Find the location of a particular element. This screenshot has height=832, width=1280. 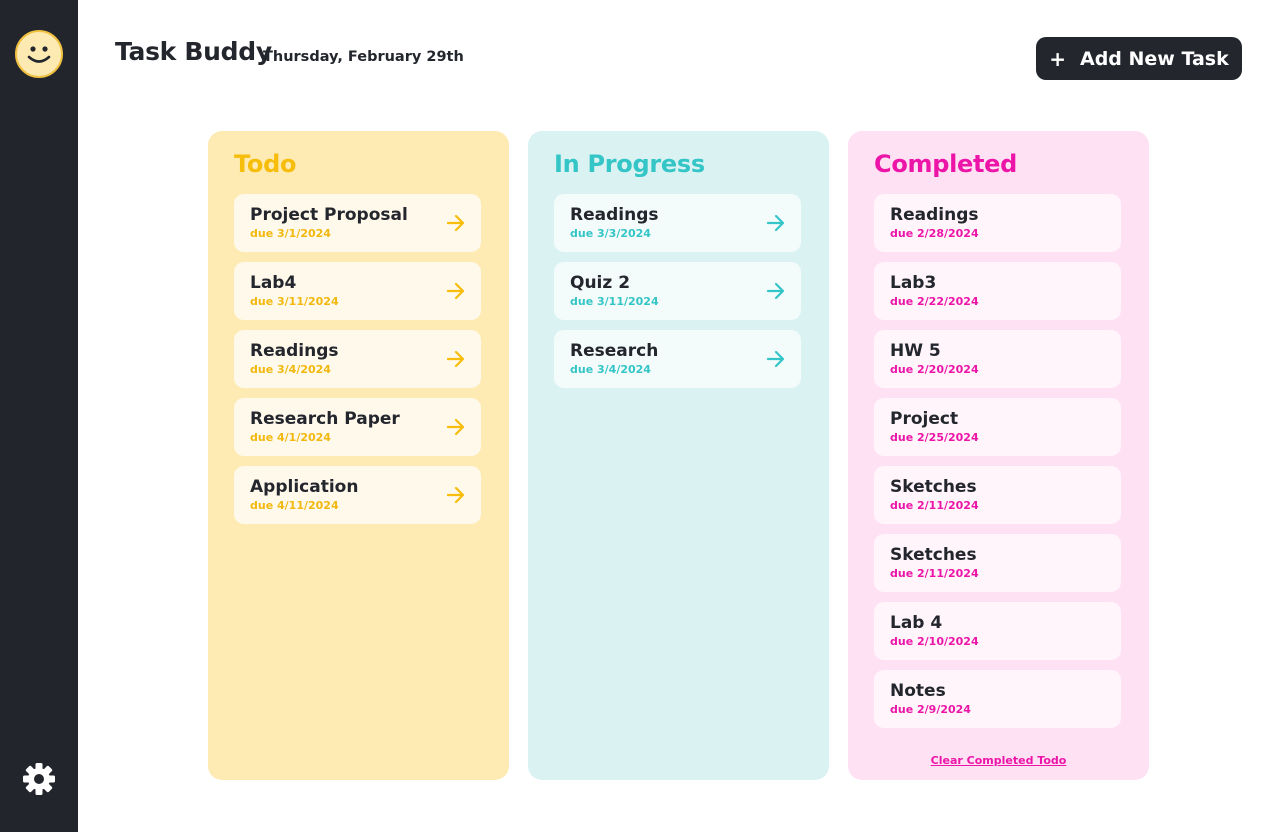

task-card: Project due 2/25/2024 is located at coordinates (997, 427).